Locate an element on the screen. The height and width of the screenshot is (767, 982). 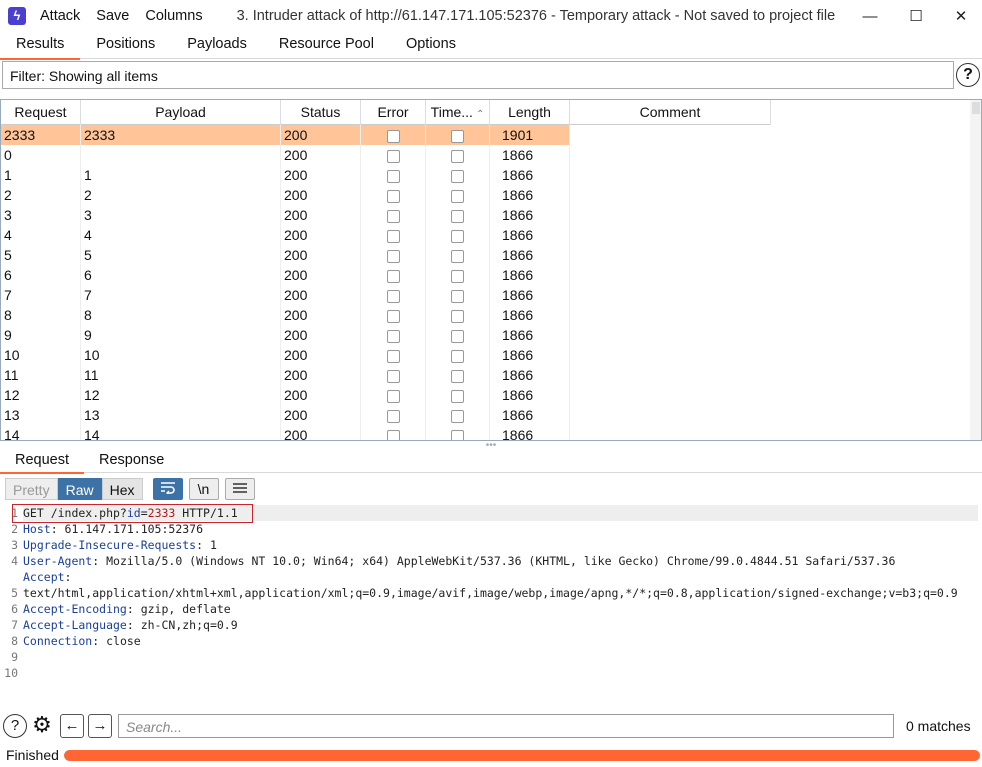
forward-arrow-icon: → is located at coordinates (100, 726).